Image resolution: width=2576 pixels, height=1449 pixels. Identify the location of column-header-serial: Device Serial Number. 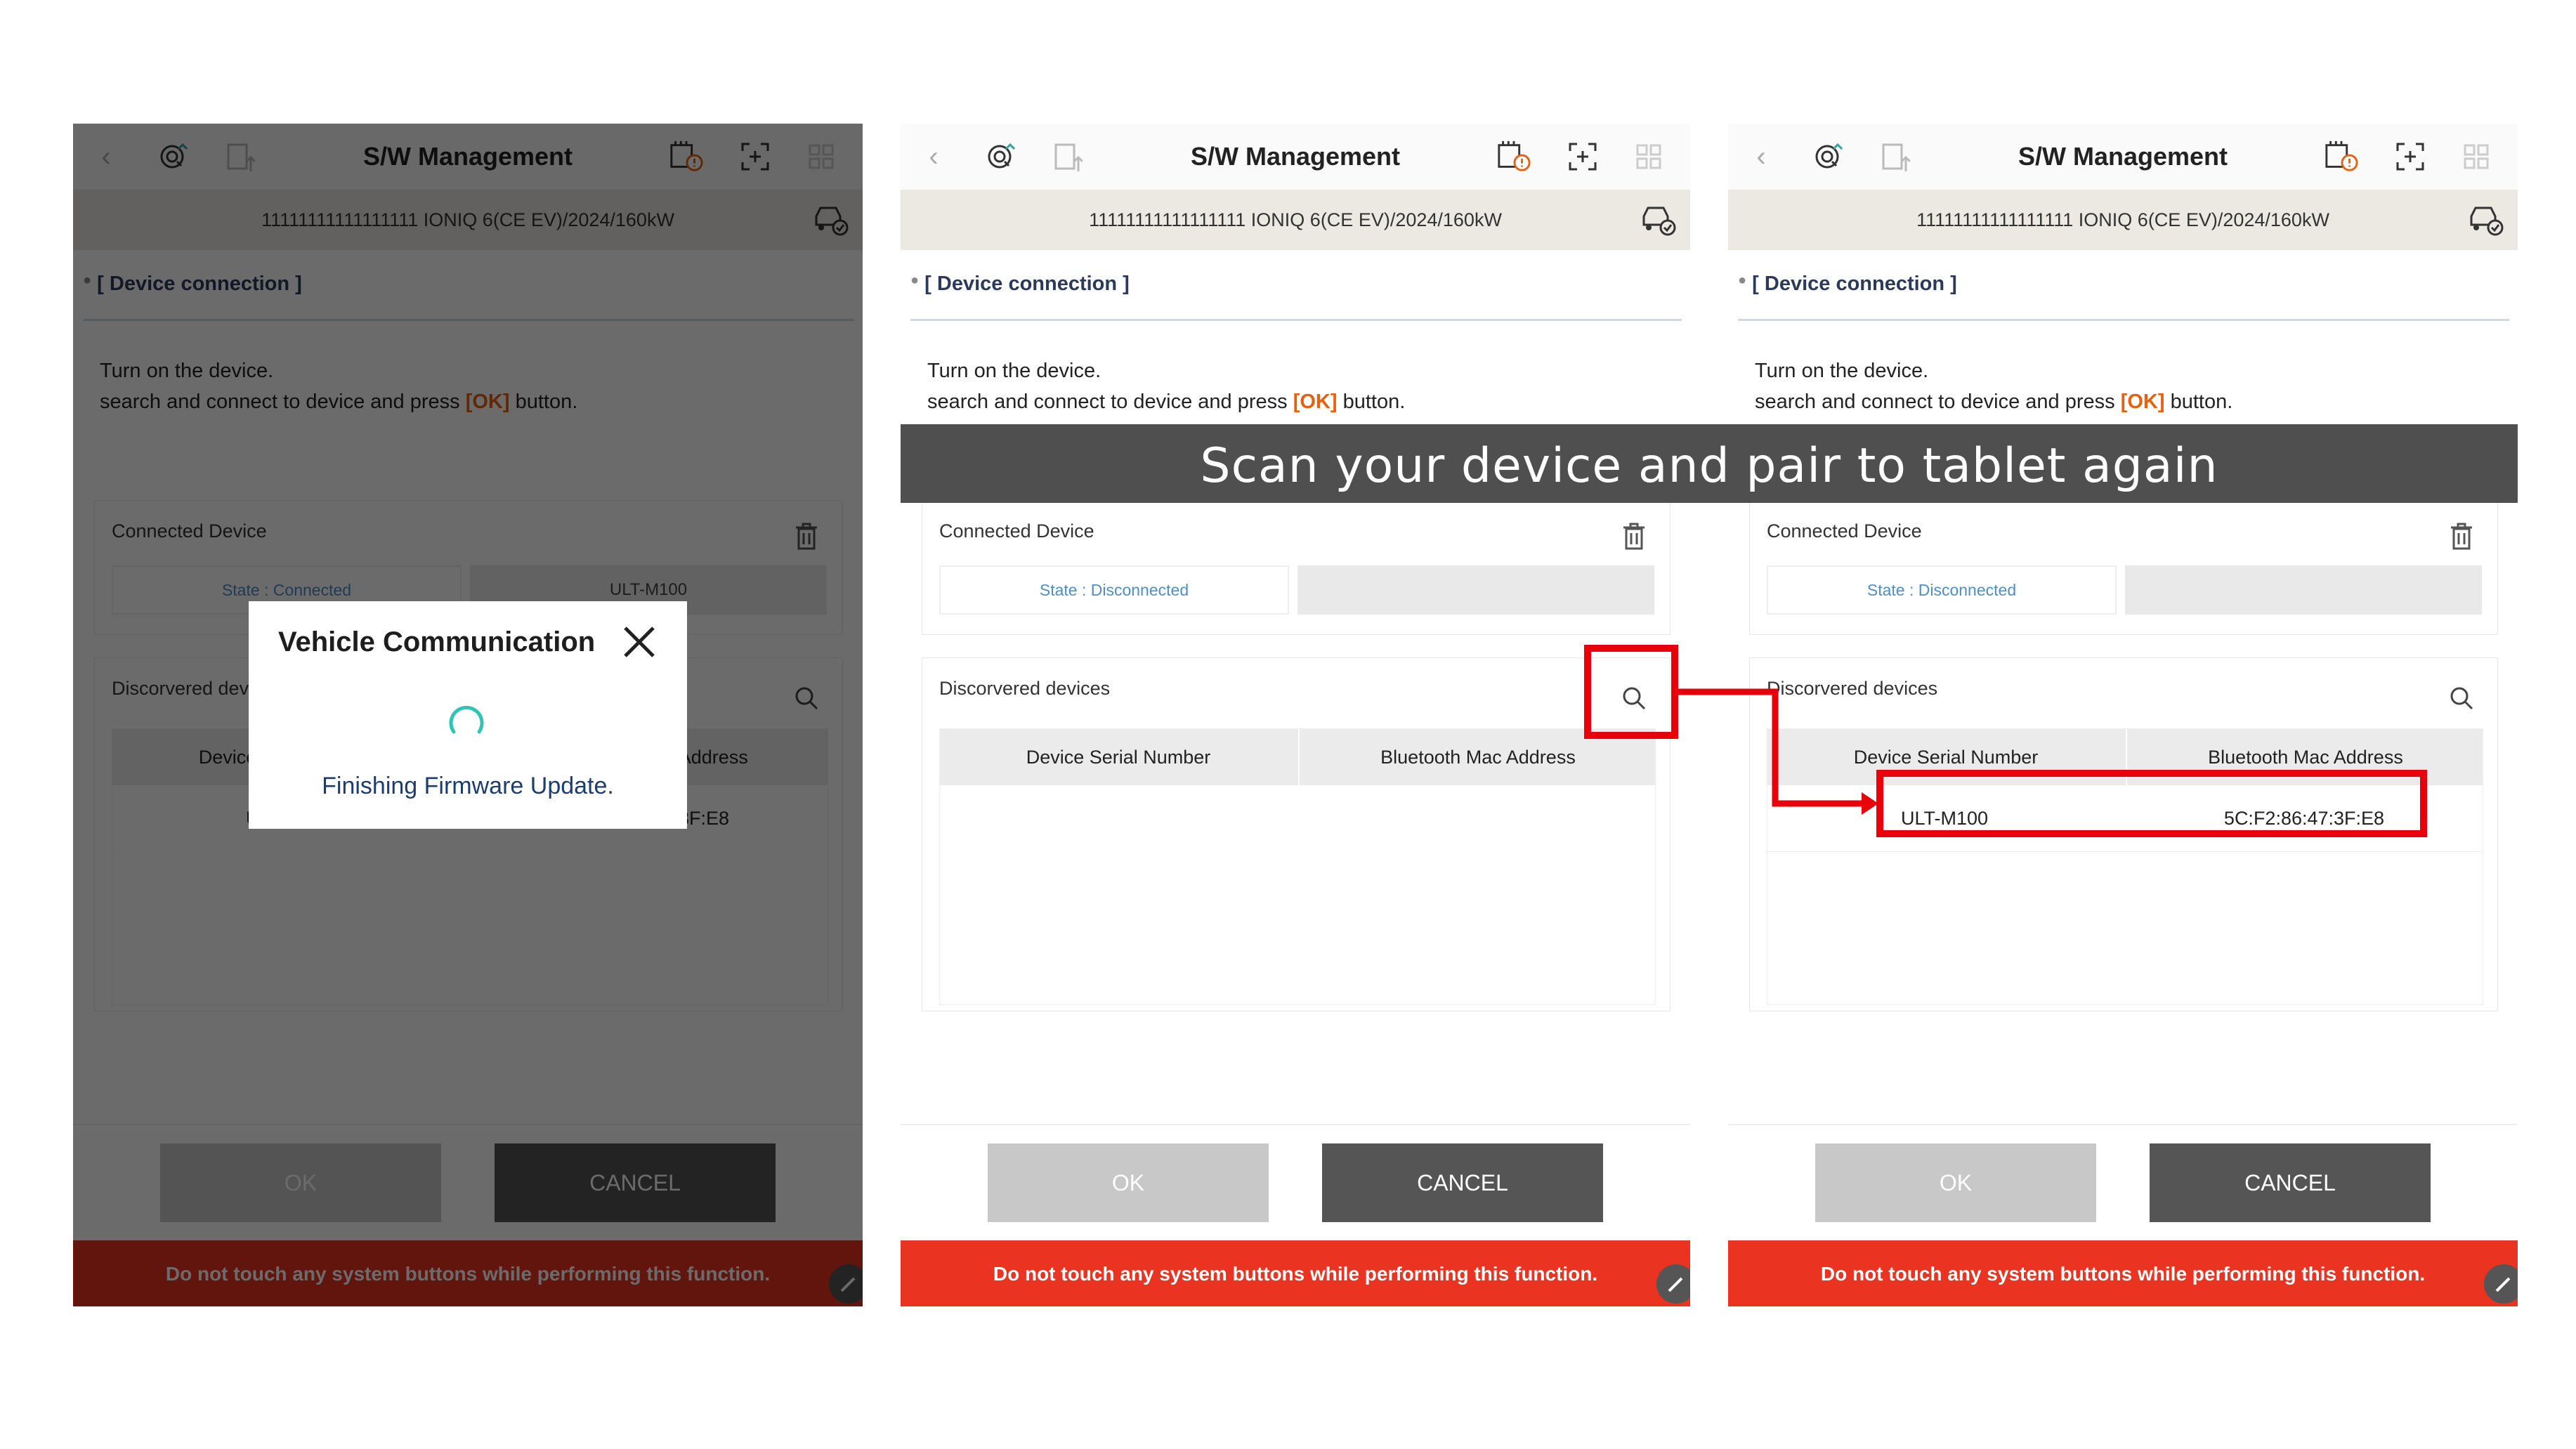
(1118, 758).